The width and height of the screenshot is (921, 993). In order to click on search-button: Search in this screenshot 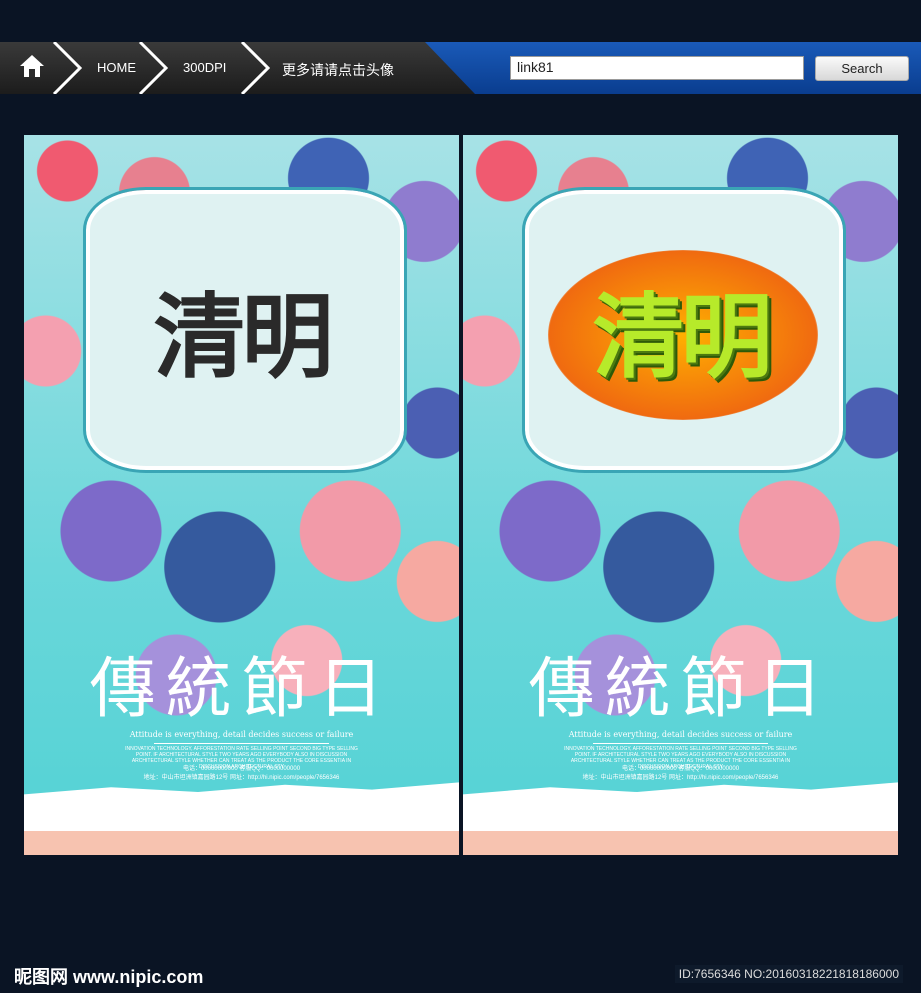, I will do `click(862, 68)`.